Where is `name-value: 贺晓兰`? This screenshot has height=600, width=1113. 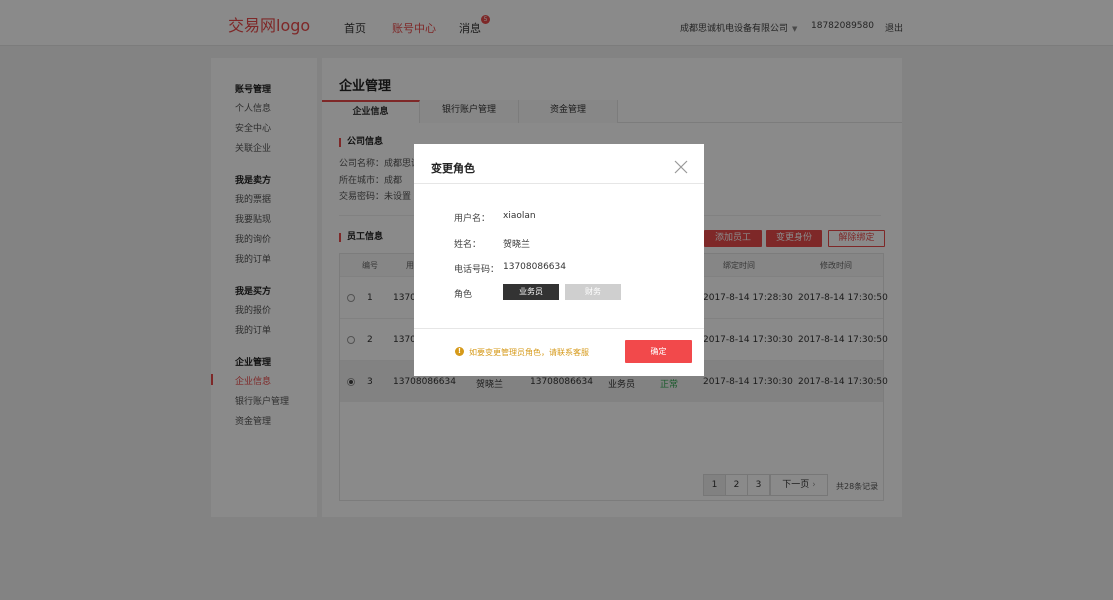
name-value: 贺晓兰 is located at coordinates (517, 245).